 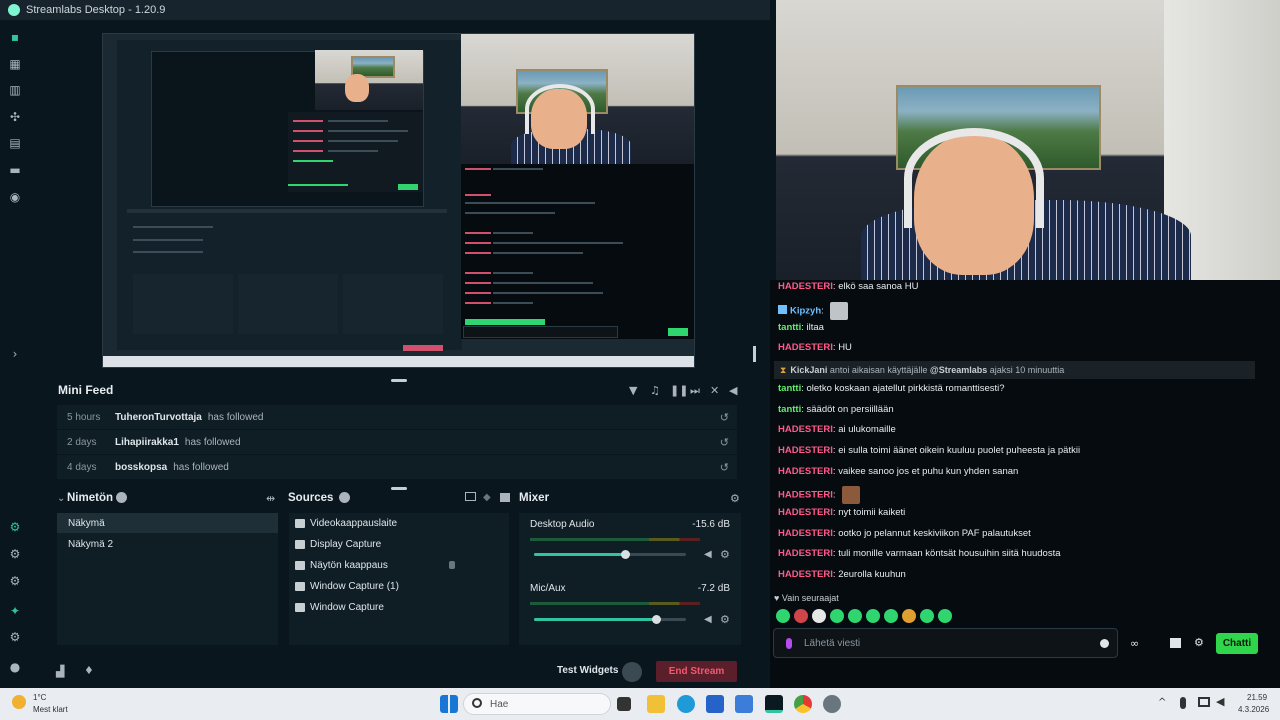 I want to click on profile-icon: ●, so click(x=15, y=667).